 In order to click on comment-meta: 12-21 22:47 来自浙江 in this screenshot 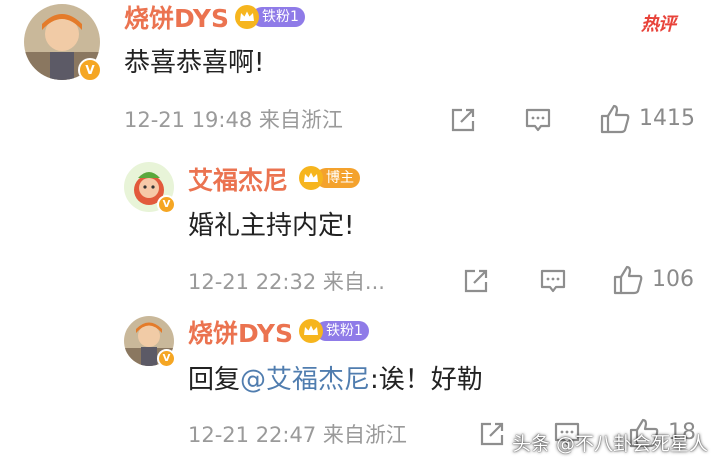, I will do `click(297, 435)`.